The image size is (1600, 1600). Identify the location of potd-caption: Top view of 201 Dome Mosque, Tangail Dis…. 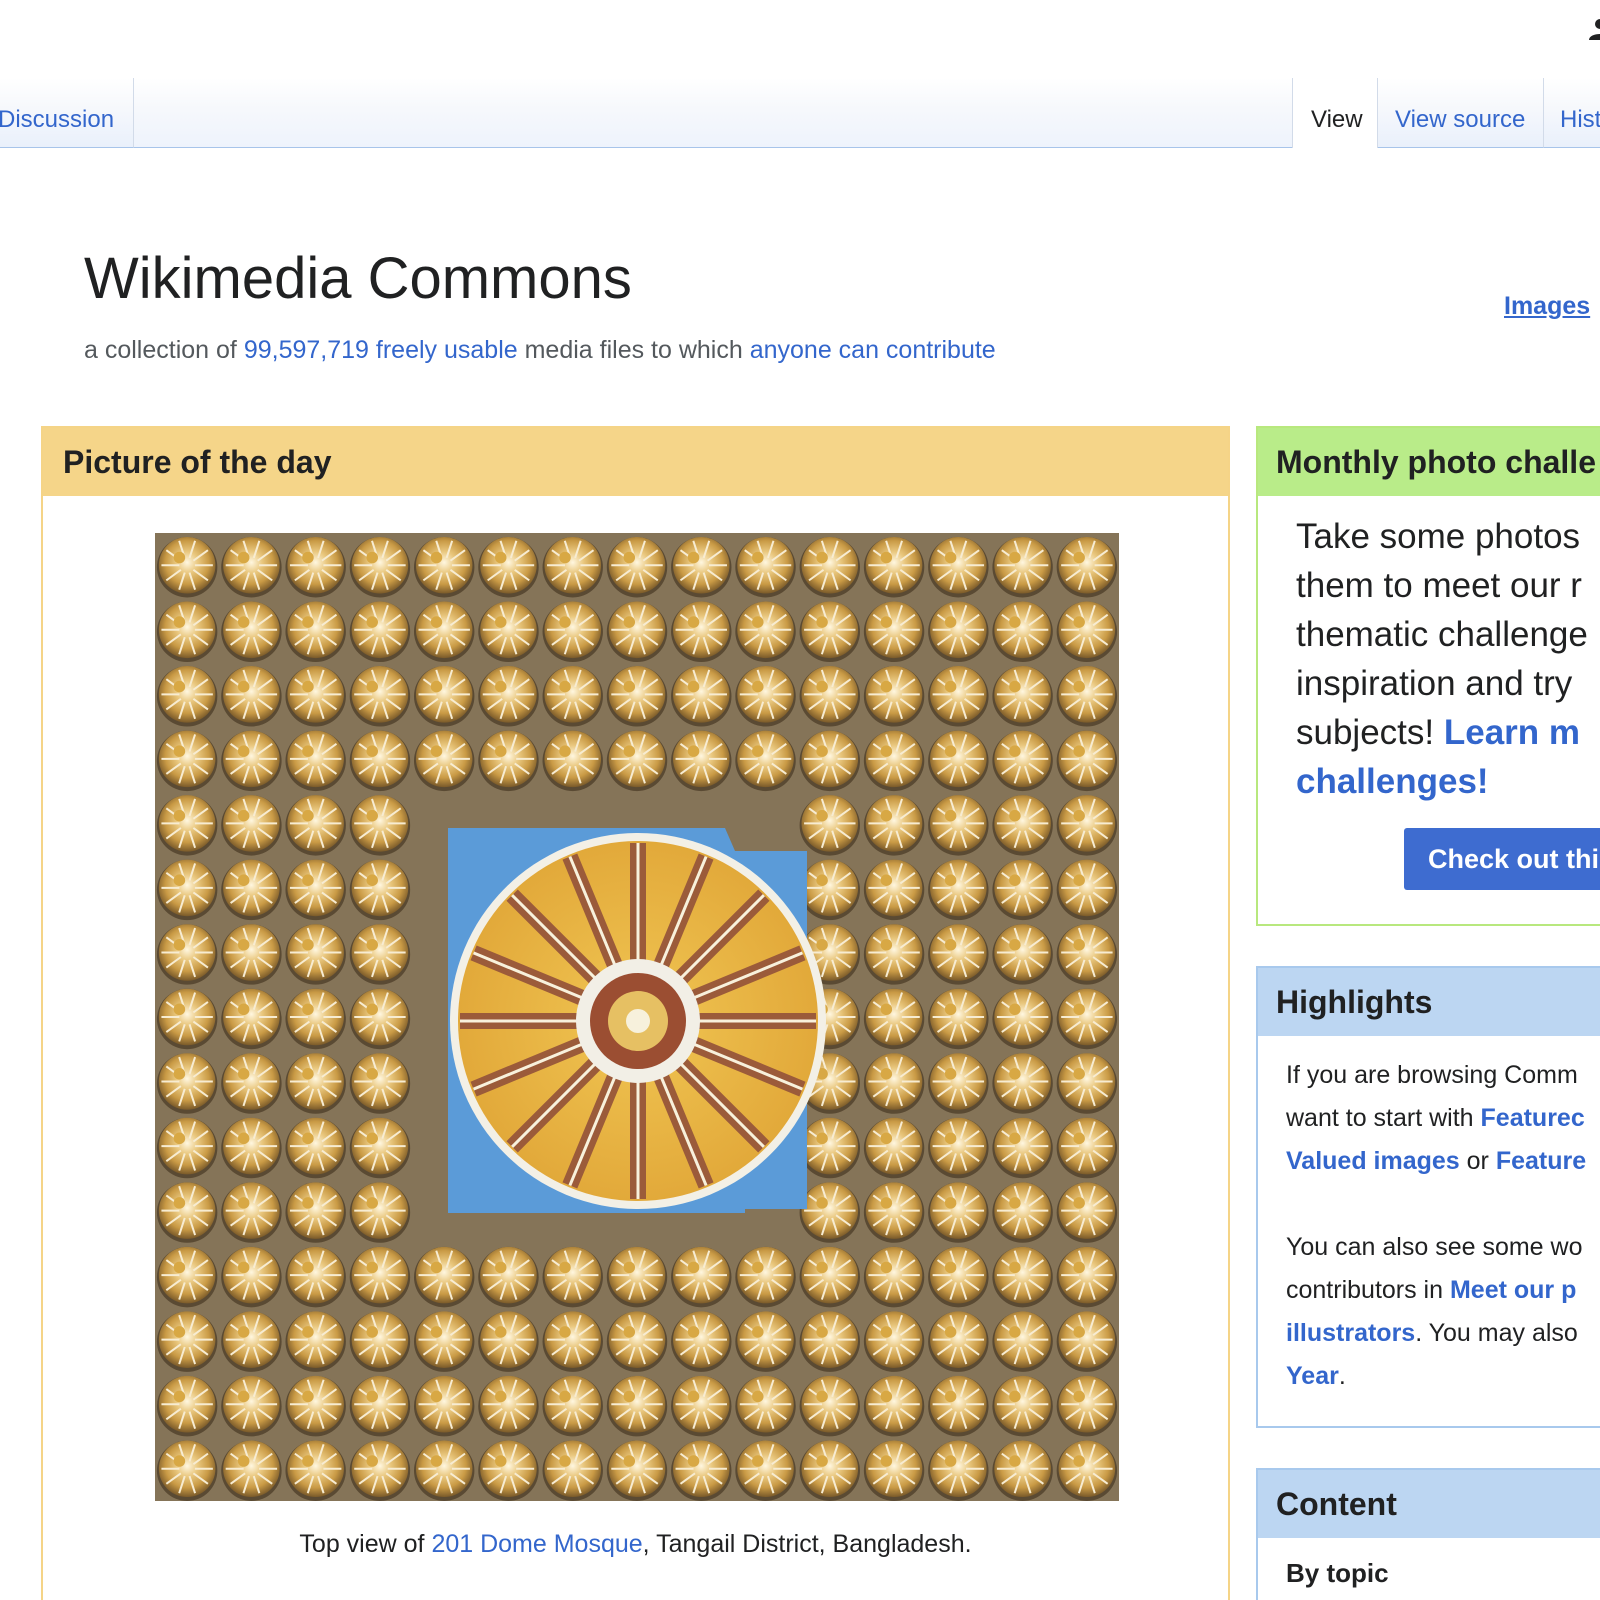
(635, 1544).